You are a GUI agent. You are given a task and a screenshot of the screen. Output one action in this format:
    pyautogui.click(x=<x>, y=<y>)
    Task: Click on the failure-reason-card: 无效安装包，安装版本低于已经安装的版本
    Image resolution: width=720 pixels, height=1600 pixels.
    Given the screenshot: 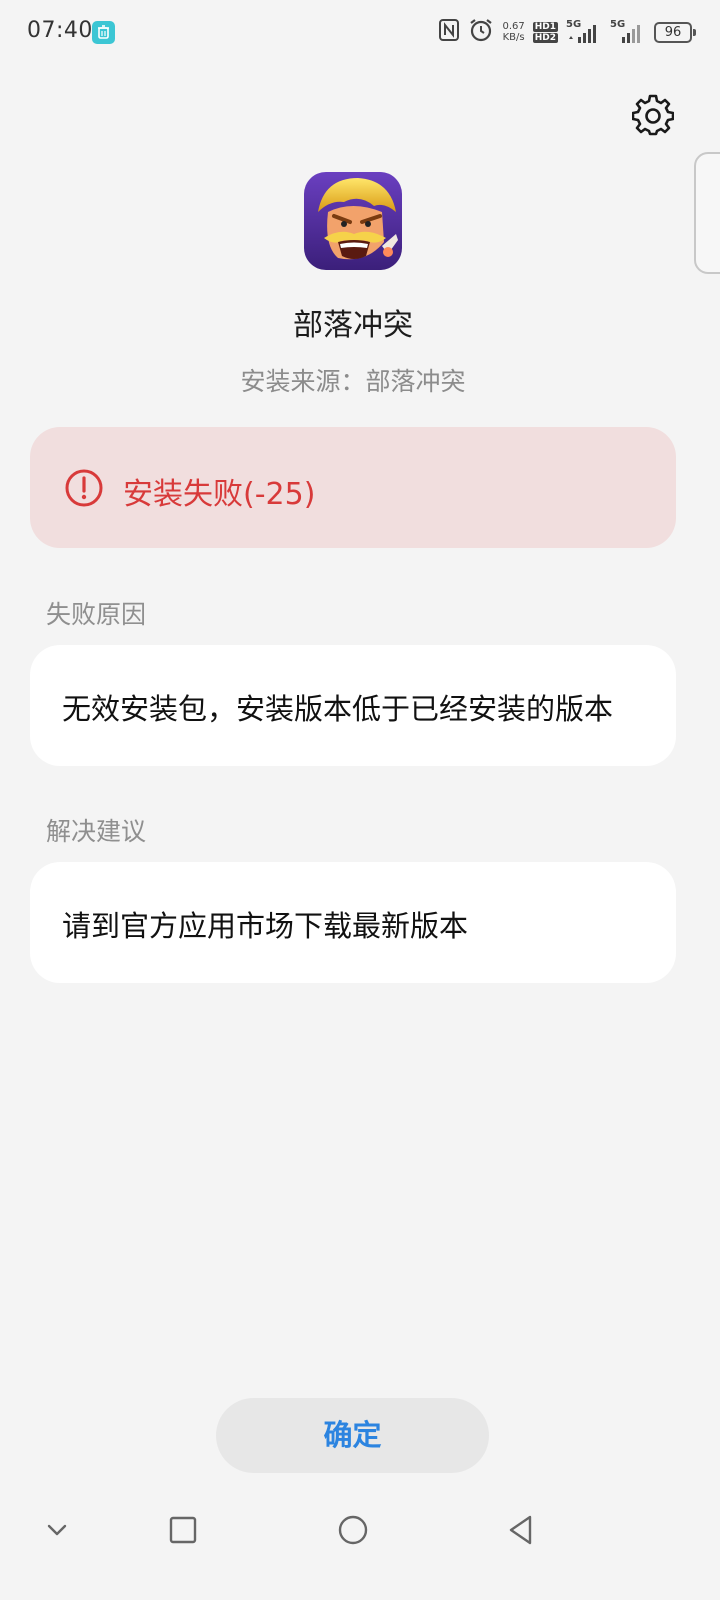 What is the action you would take?
    pyautogui.click(x=353, y=705)
    